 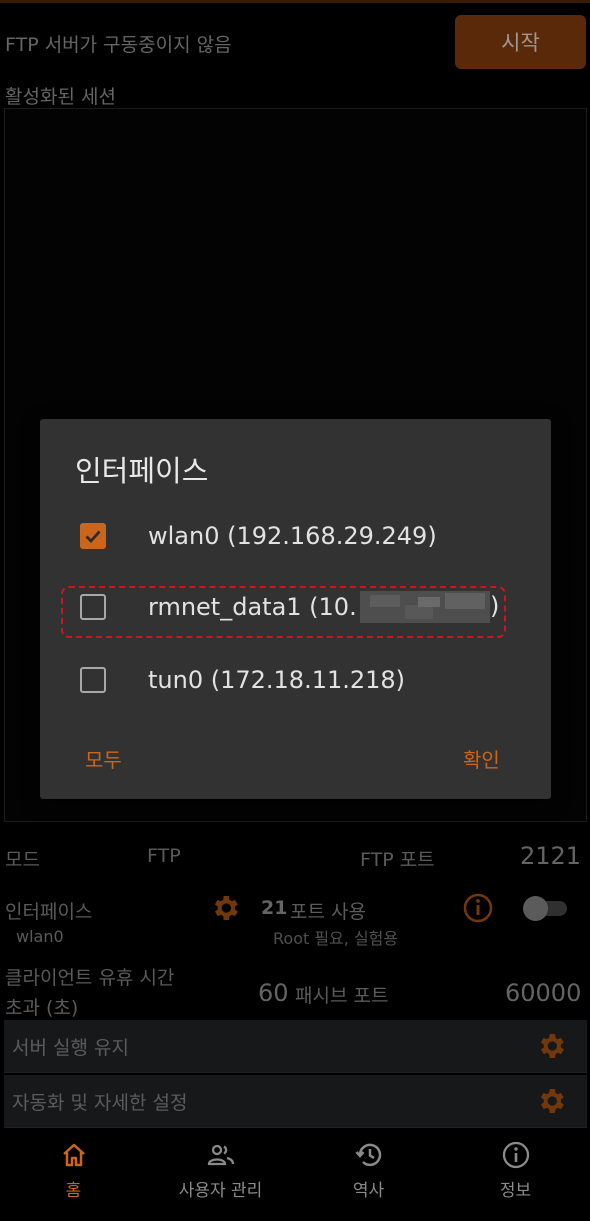 What do you see at coordinates (515, 1157) in the screenshot?
I see `info-icon` at bounding box center [515, 1157].